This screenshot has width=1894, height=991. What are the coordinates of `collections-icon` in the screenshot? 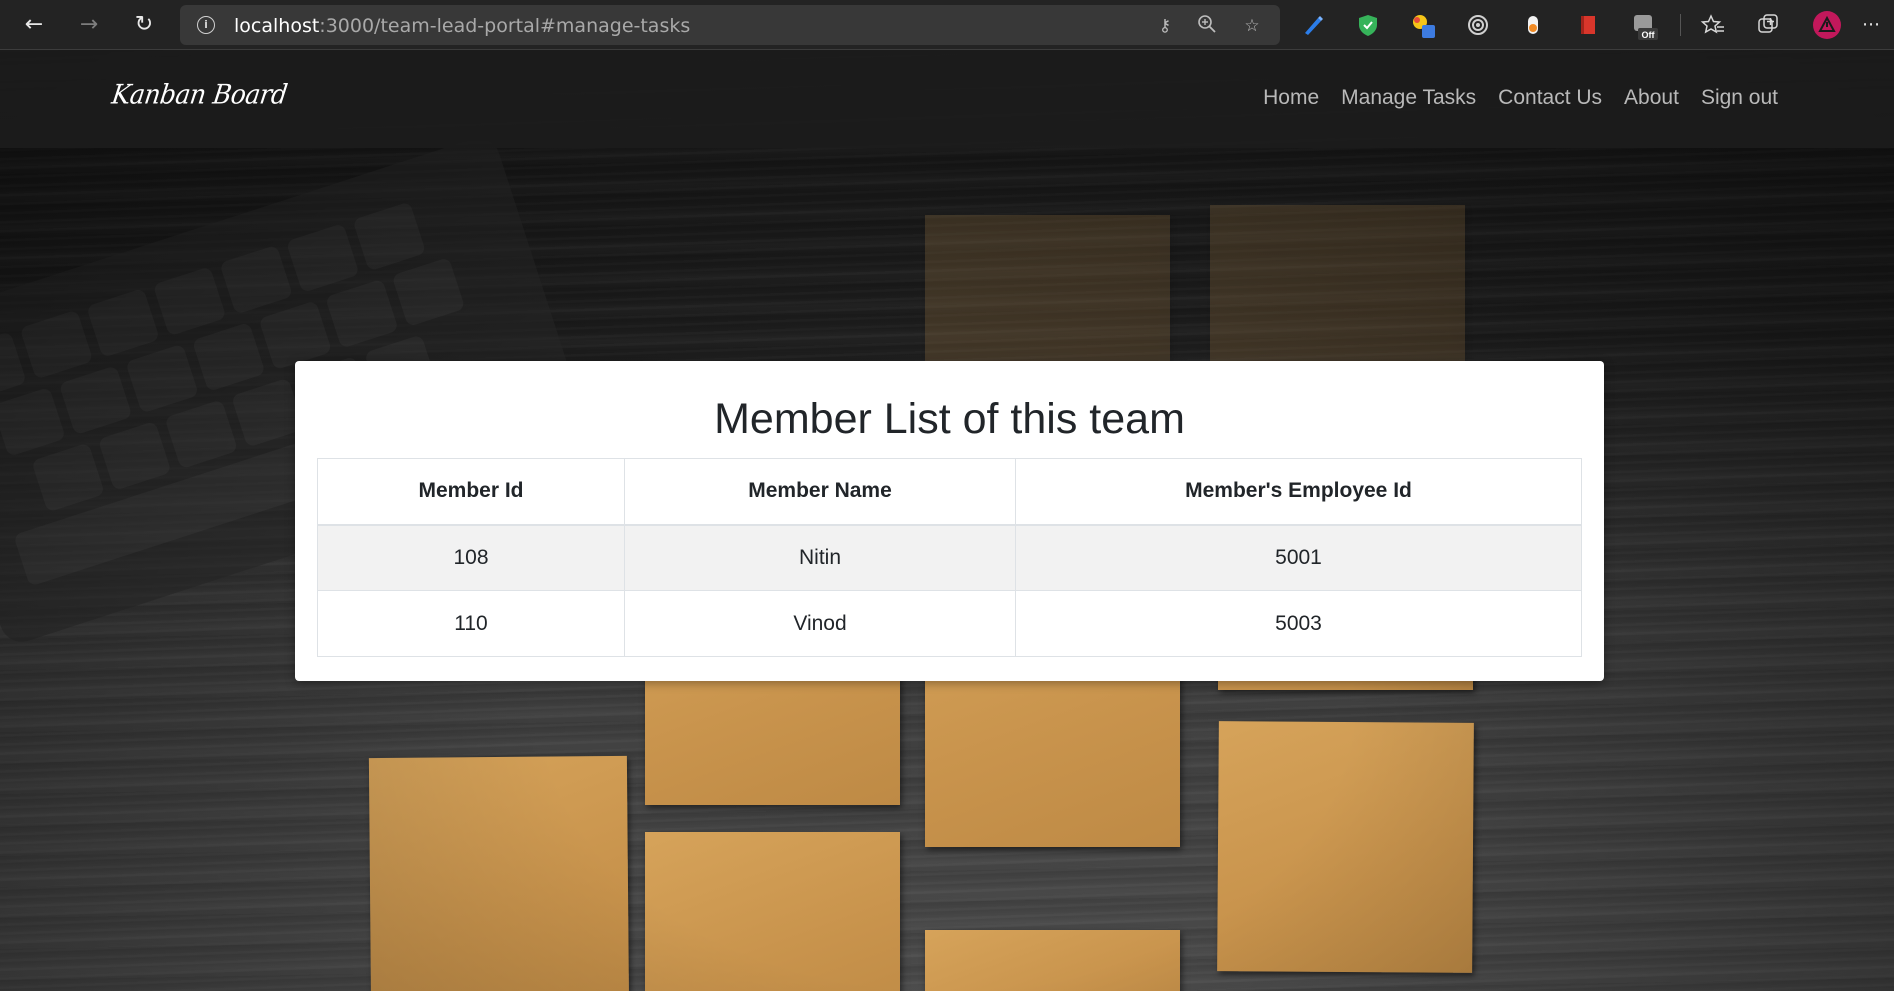 It's located at (1768, 25).